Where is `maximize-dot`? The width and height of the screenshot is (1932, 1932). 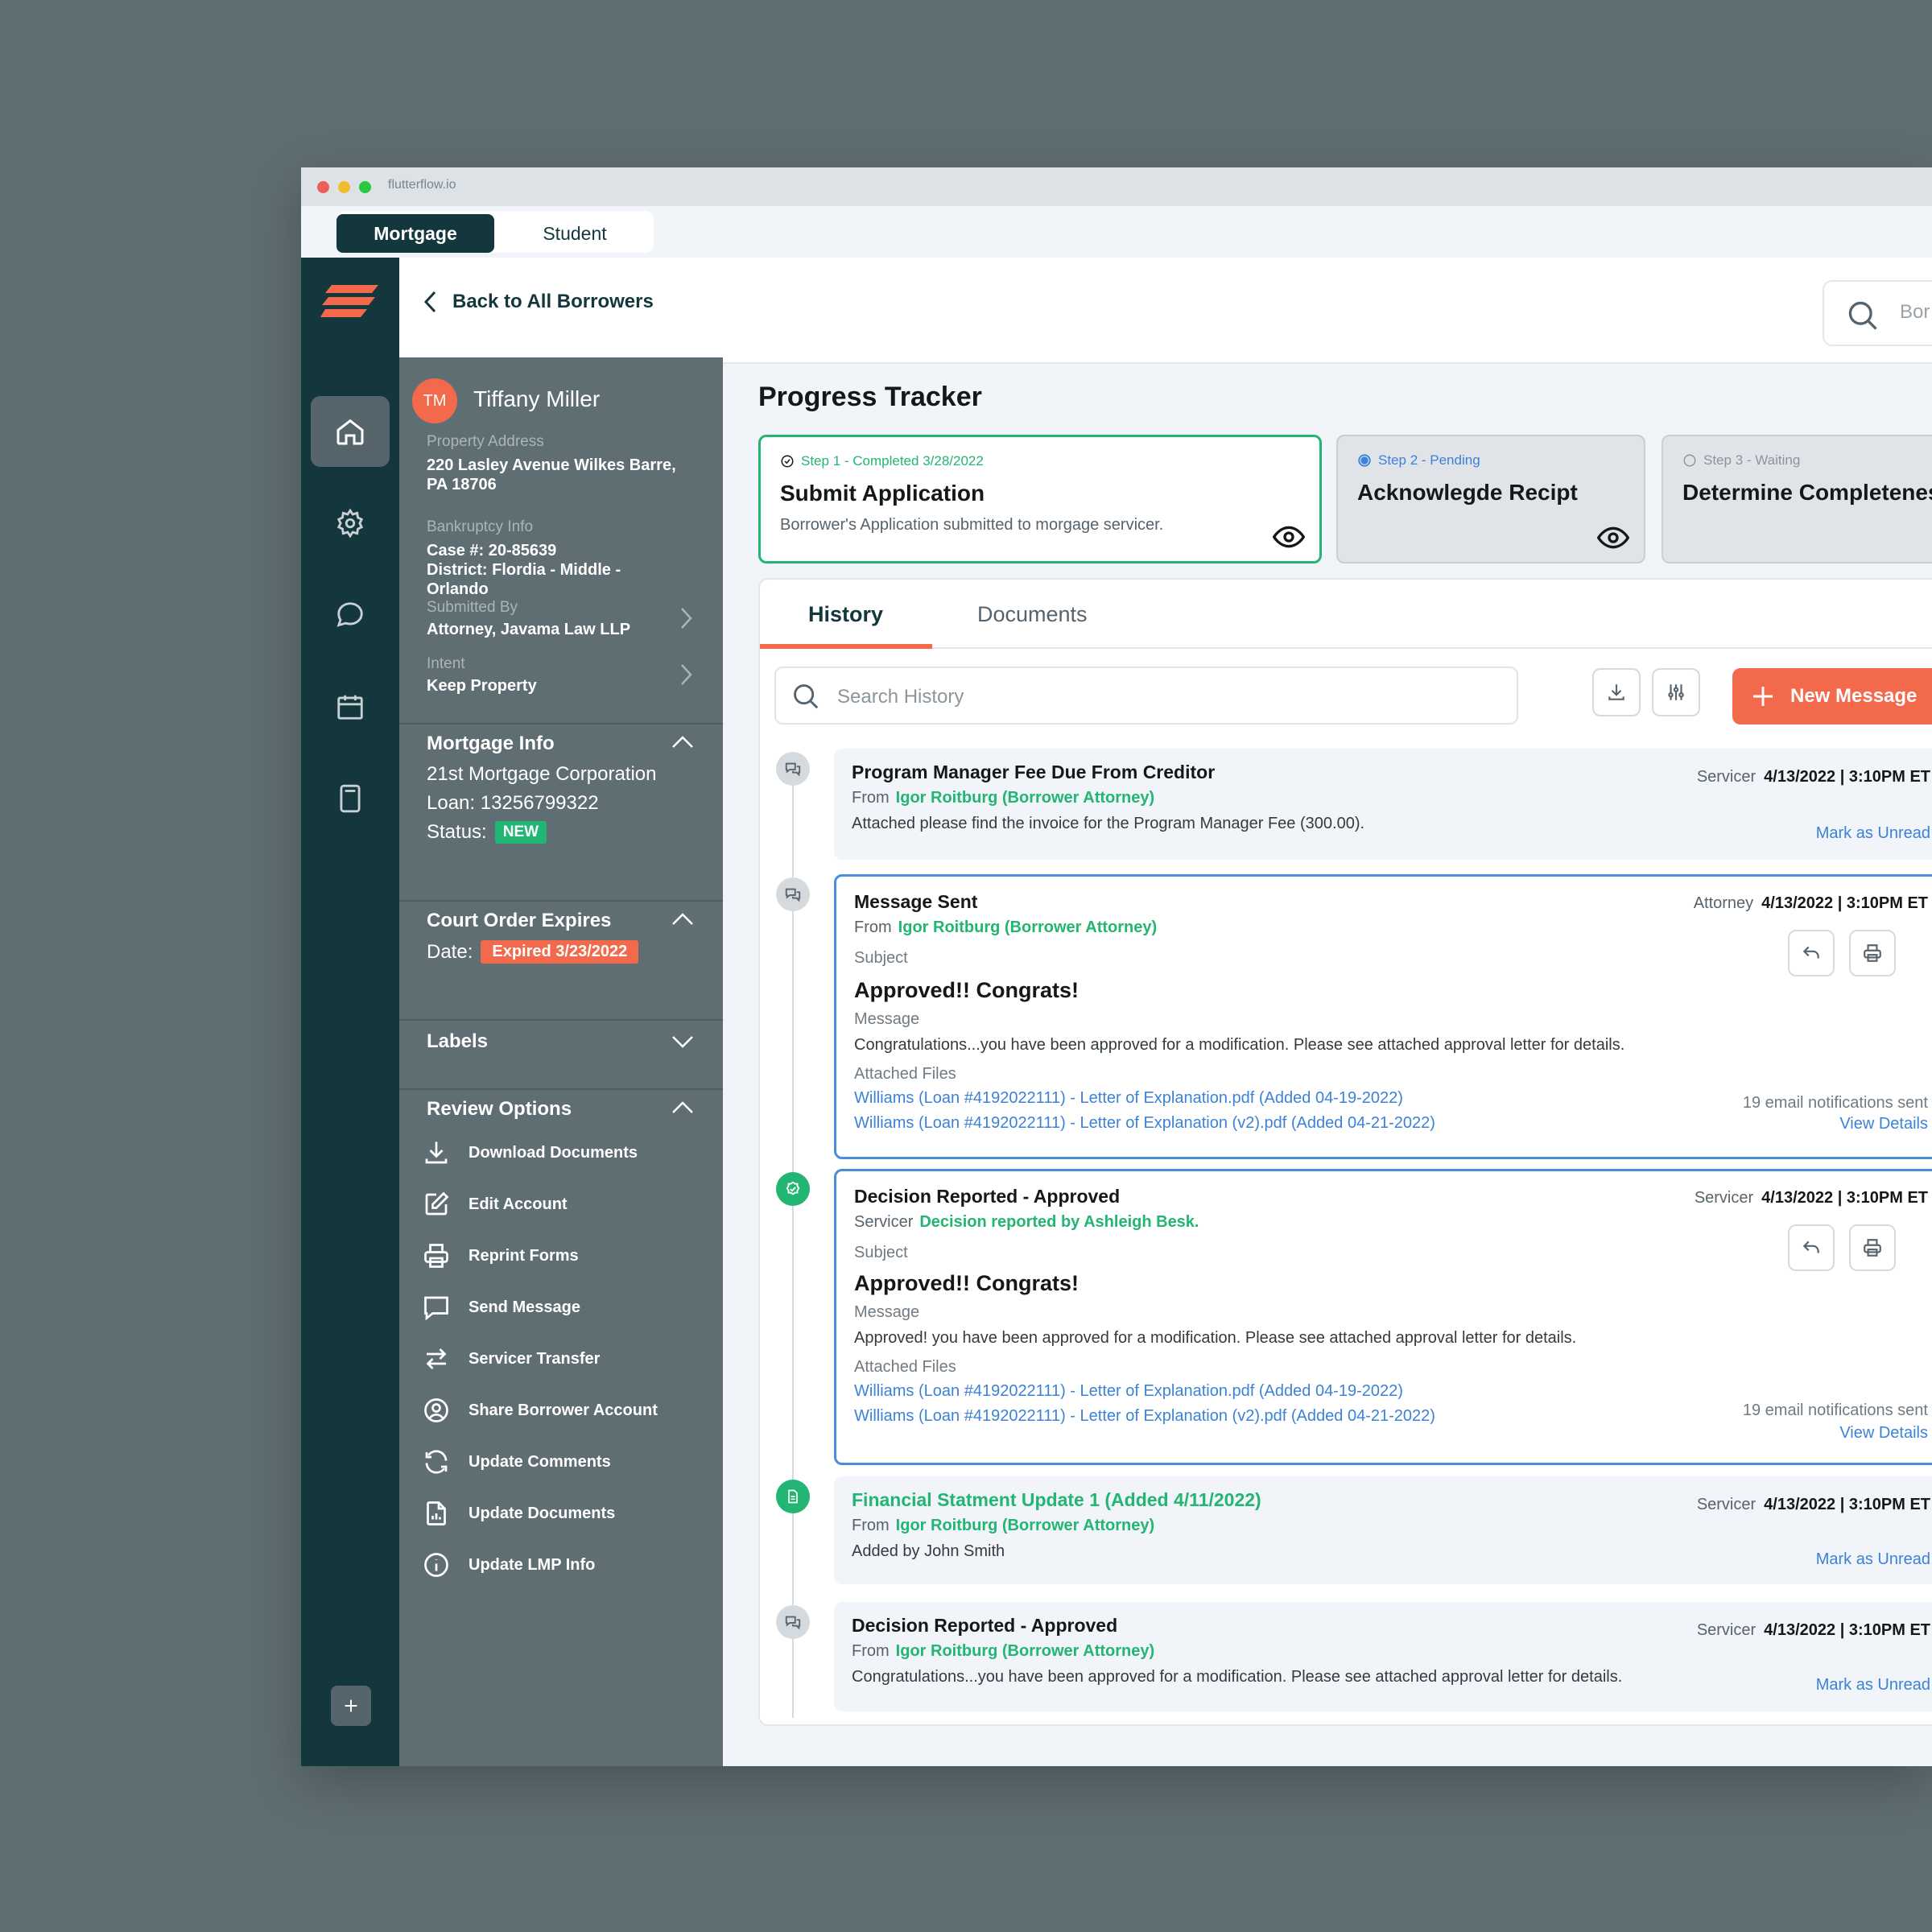
maximize-dot is located at coordinates (365, 187).